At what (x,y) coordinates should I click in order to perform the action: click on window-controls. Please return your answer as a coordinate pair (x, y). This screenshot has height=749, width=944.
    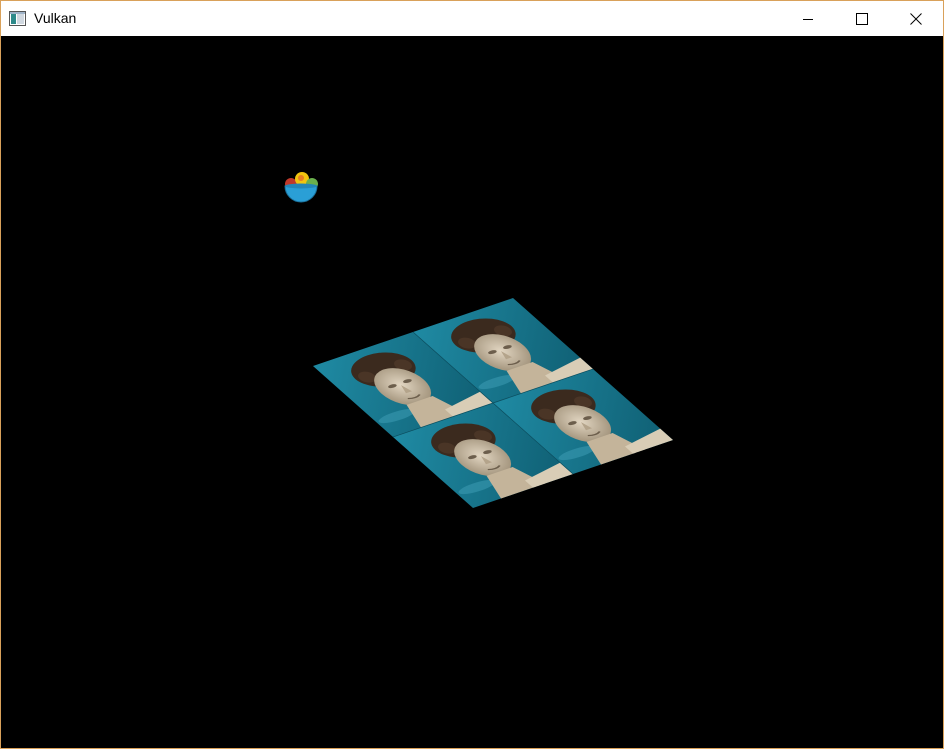
    Looking at the image, I should click on (862, 18).